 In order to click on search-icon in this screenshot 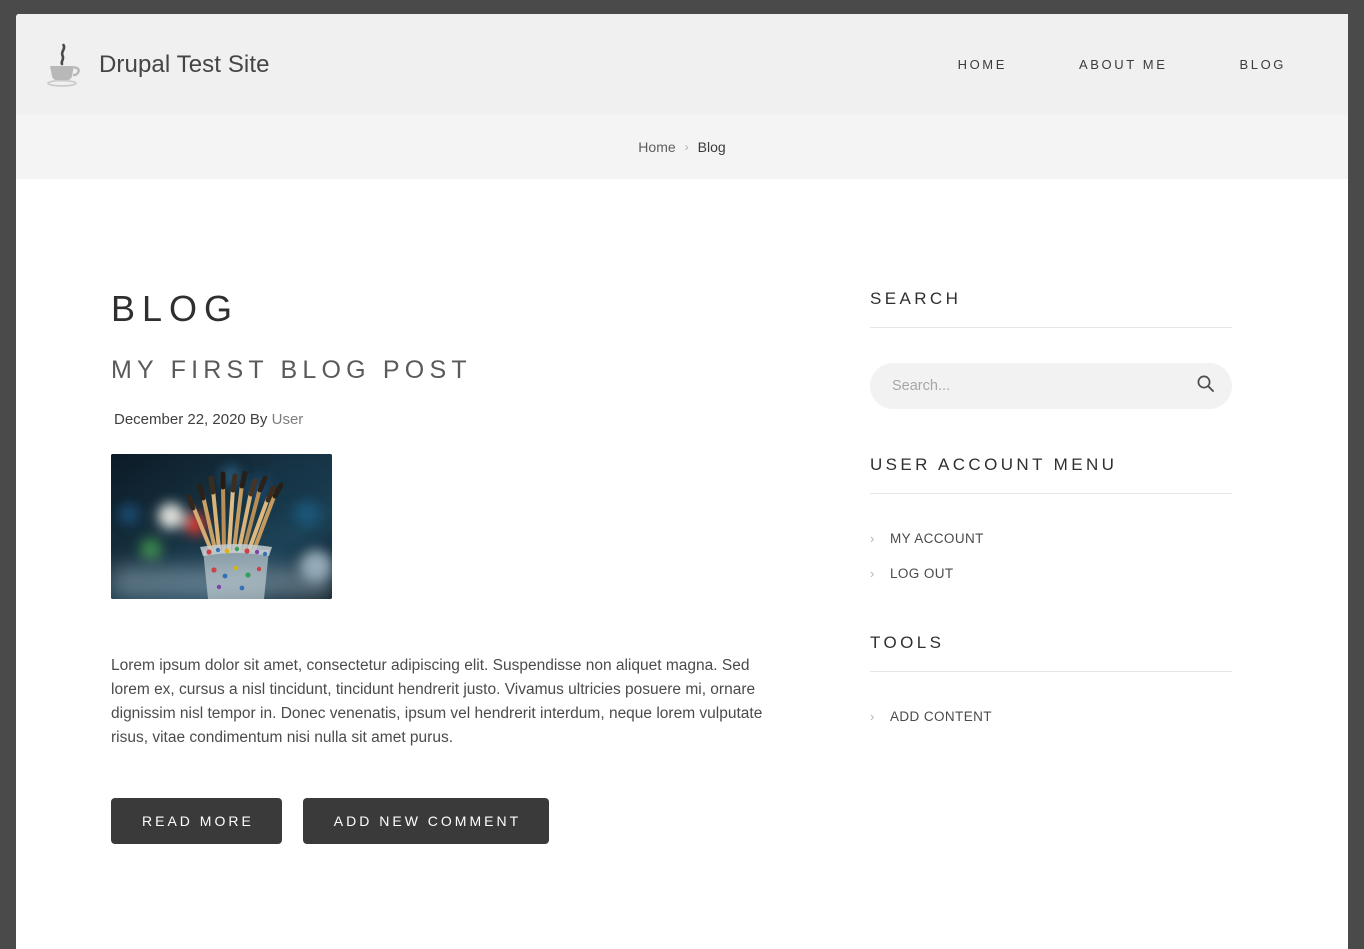, I will do `click(1205, 386)`.